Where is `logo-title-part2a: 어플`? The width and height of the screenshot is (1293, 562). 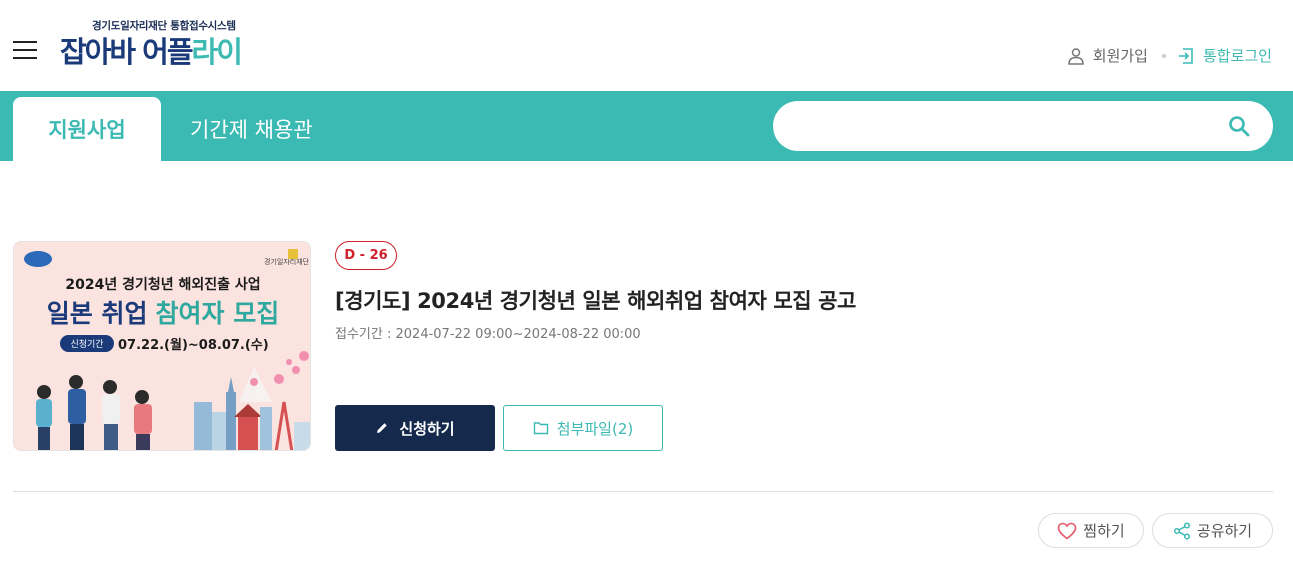 logo-title-part2a: 어플 is located at coordinates (167, 52).